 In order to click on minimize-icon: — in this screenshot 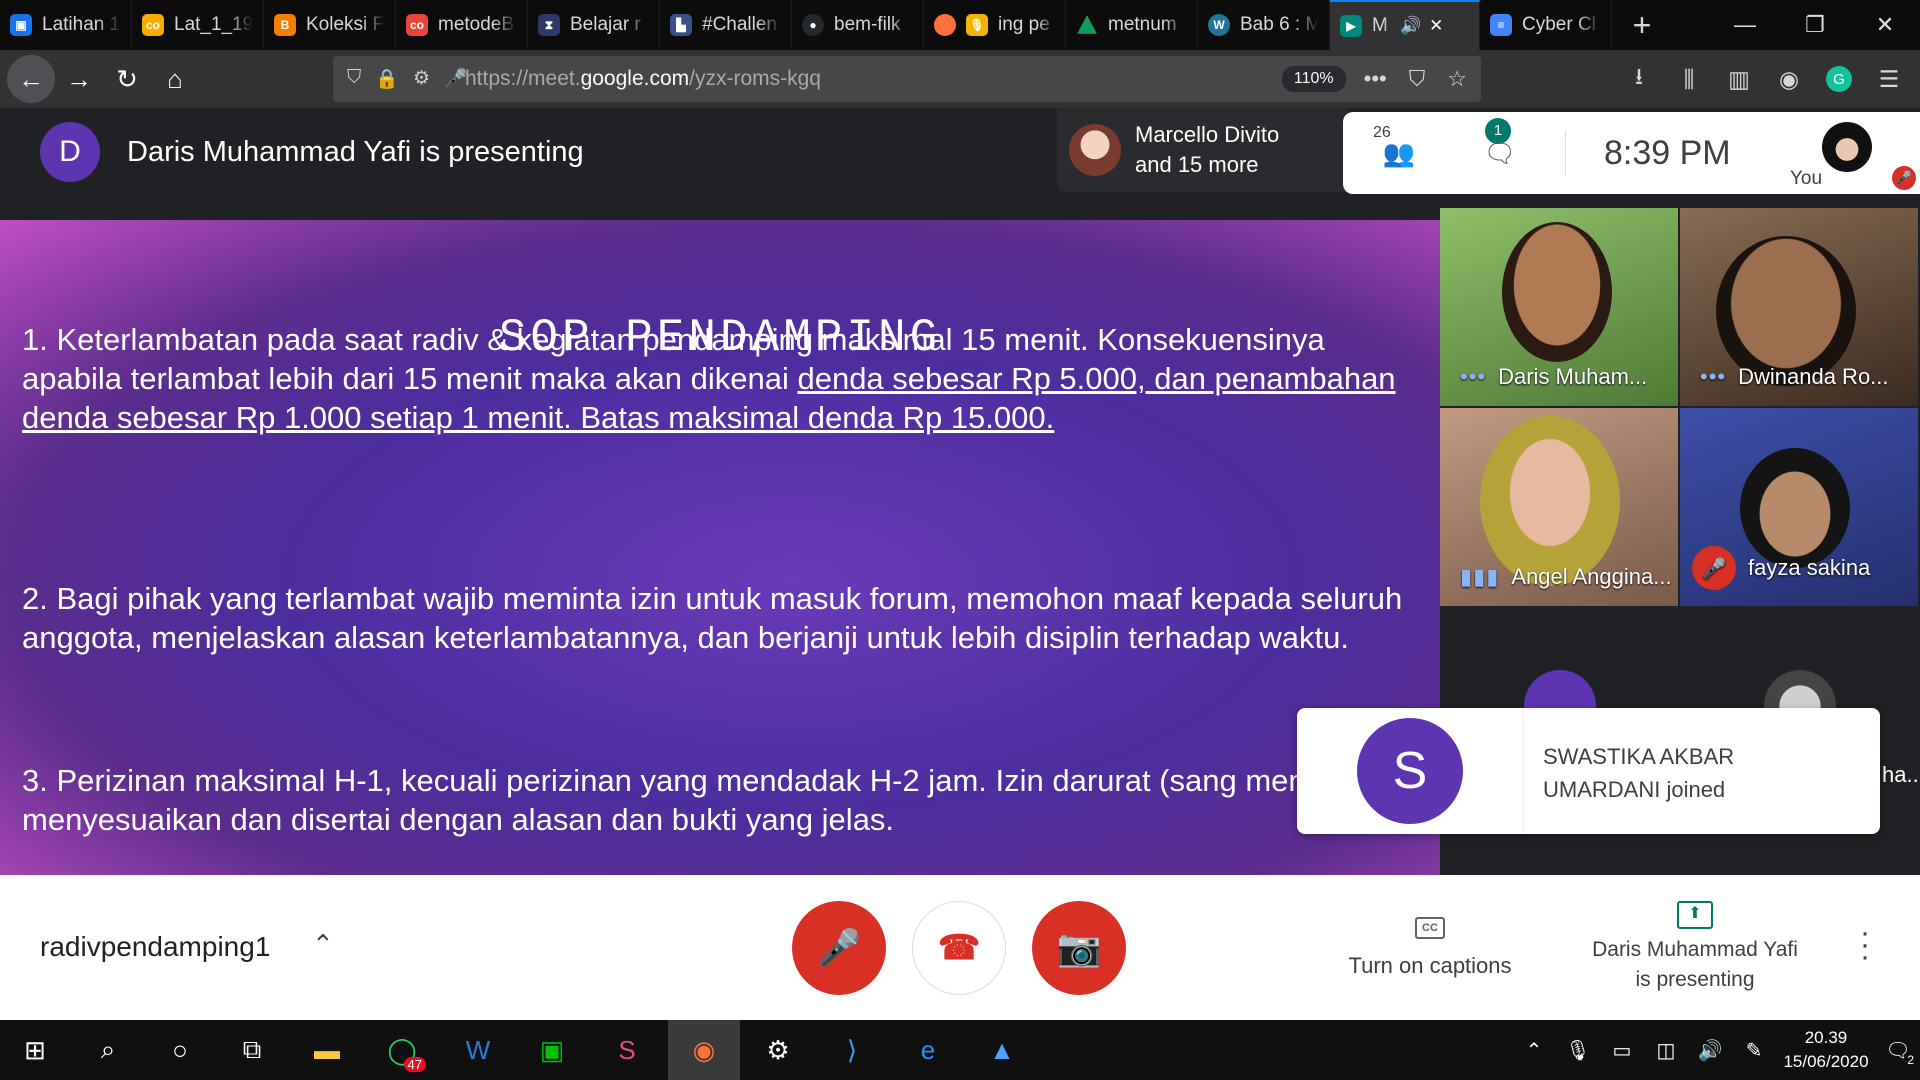, I will do `click(1745, 25)`.